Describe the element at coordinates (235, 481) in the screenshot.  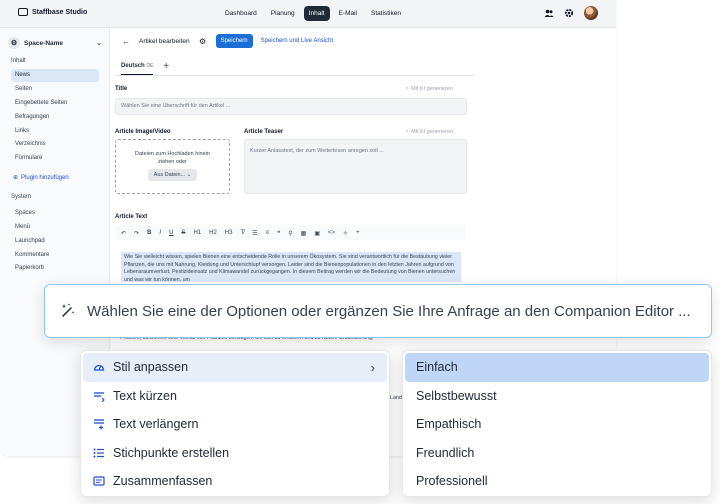
I see `menu-item-zusammenfassen: Zusammenfassen` at that location.